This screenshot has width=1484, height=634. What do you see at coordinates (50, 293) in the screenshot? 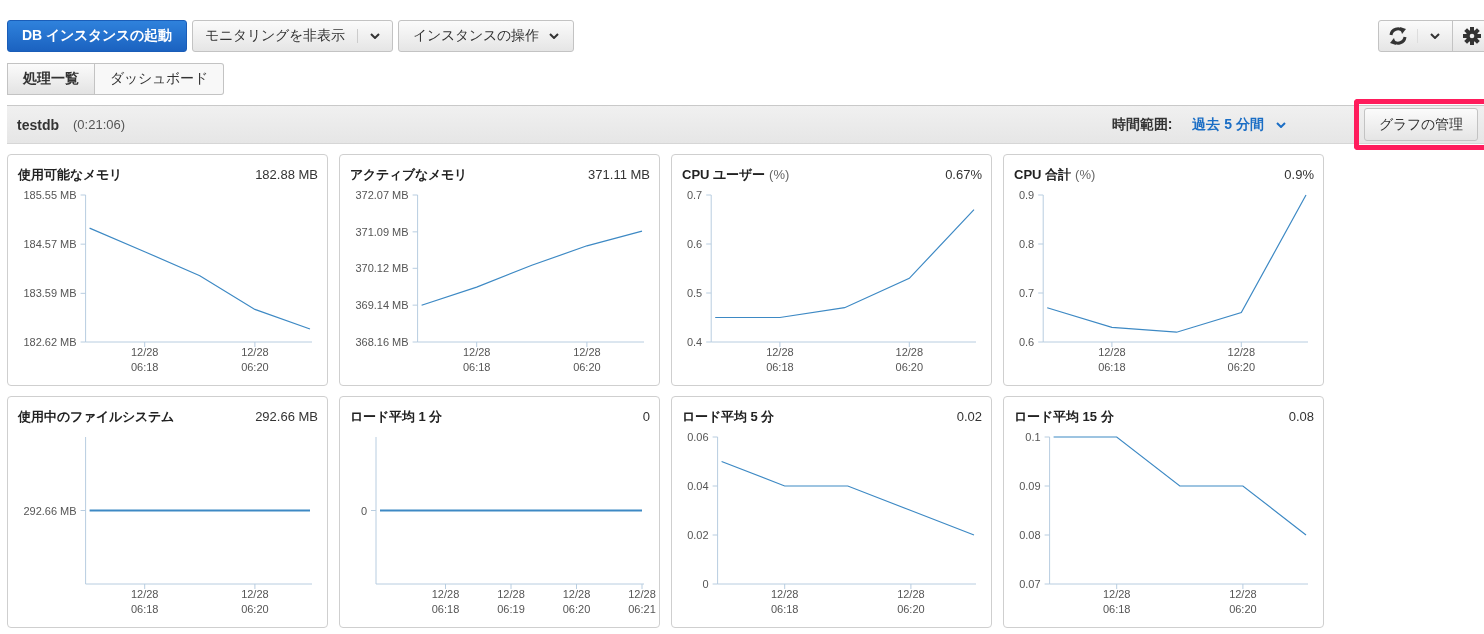
I see `y-tick-label: 183.59 MB` at bounding box center [50, 293].